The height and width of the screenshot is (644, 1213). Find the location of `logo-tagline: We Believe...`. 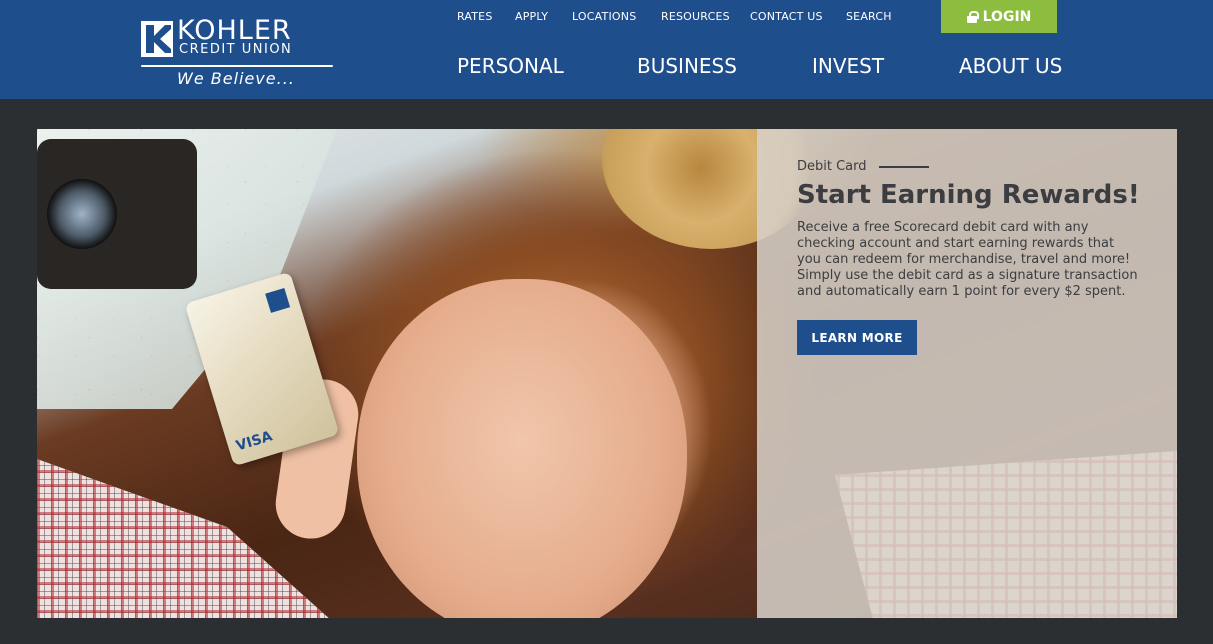

logo-tagline: We Believe... is located at coordinates (236, 78).